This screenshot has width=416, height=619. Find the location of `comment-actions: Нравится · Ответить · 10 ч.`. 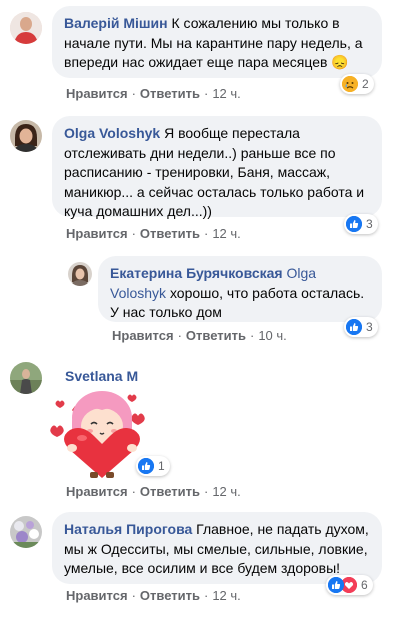

comment-actions: Нравится · Ответить · 10 ч. is located at coordinates (199, 335).